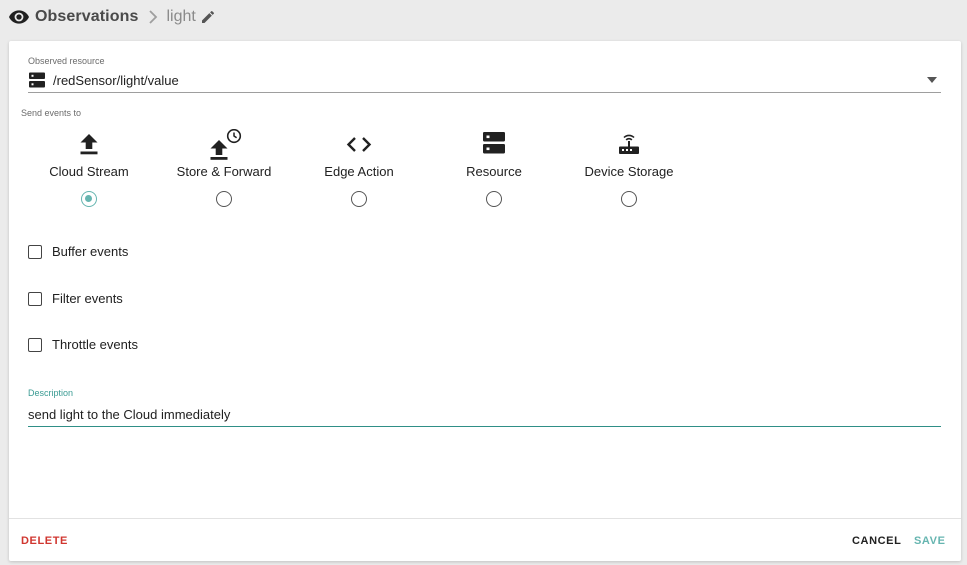  I want to click on save-button: SAVE, so click(930, 541).